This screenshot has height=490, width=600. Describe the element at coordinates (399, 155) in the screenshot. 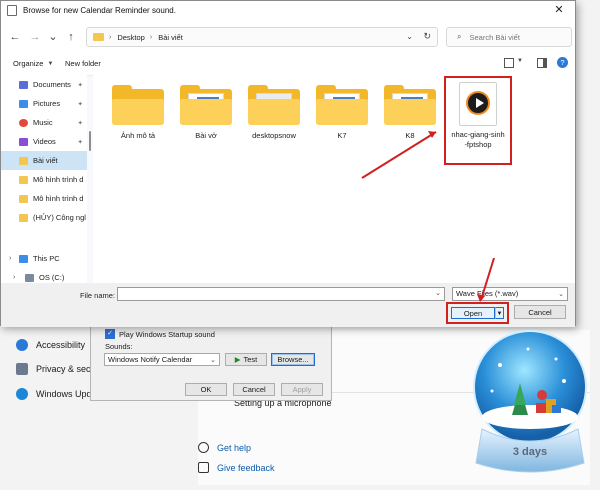

I see `annotation-arrow-to-file` at that location.